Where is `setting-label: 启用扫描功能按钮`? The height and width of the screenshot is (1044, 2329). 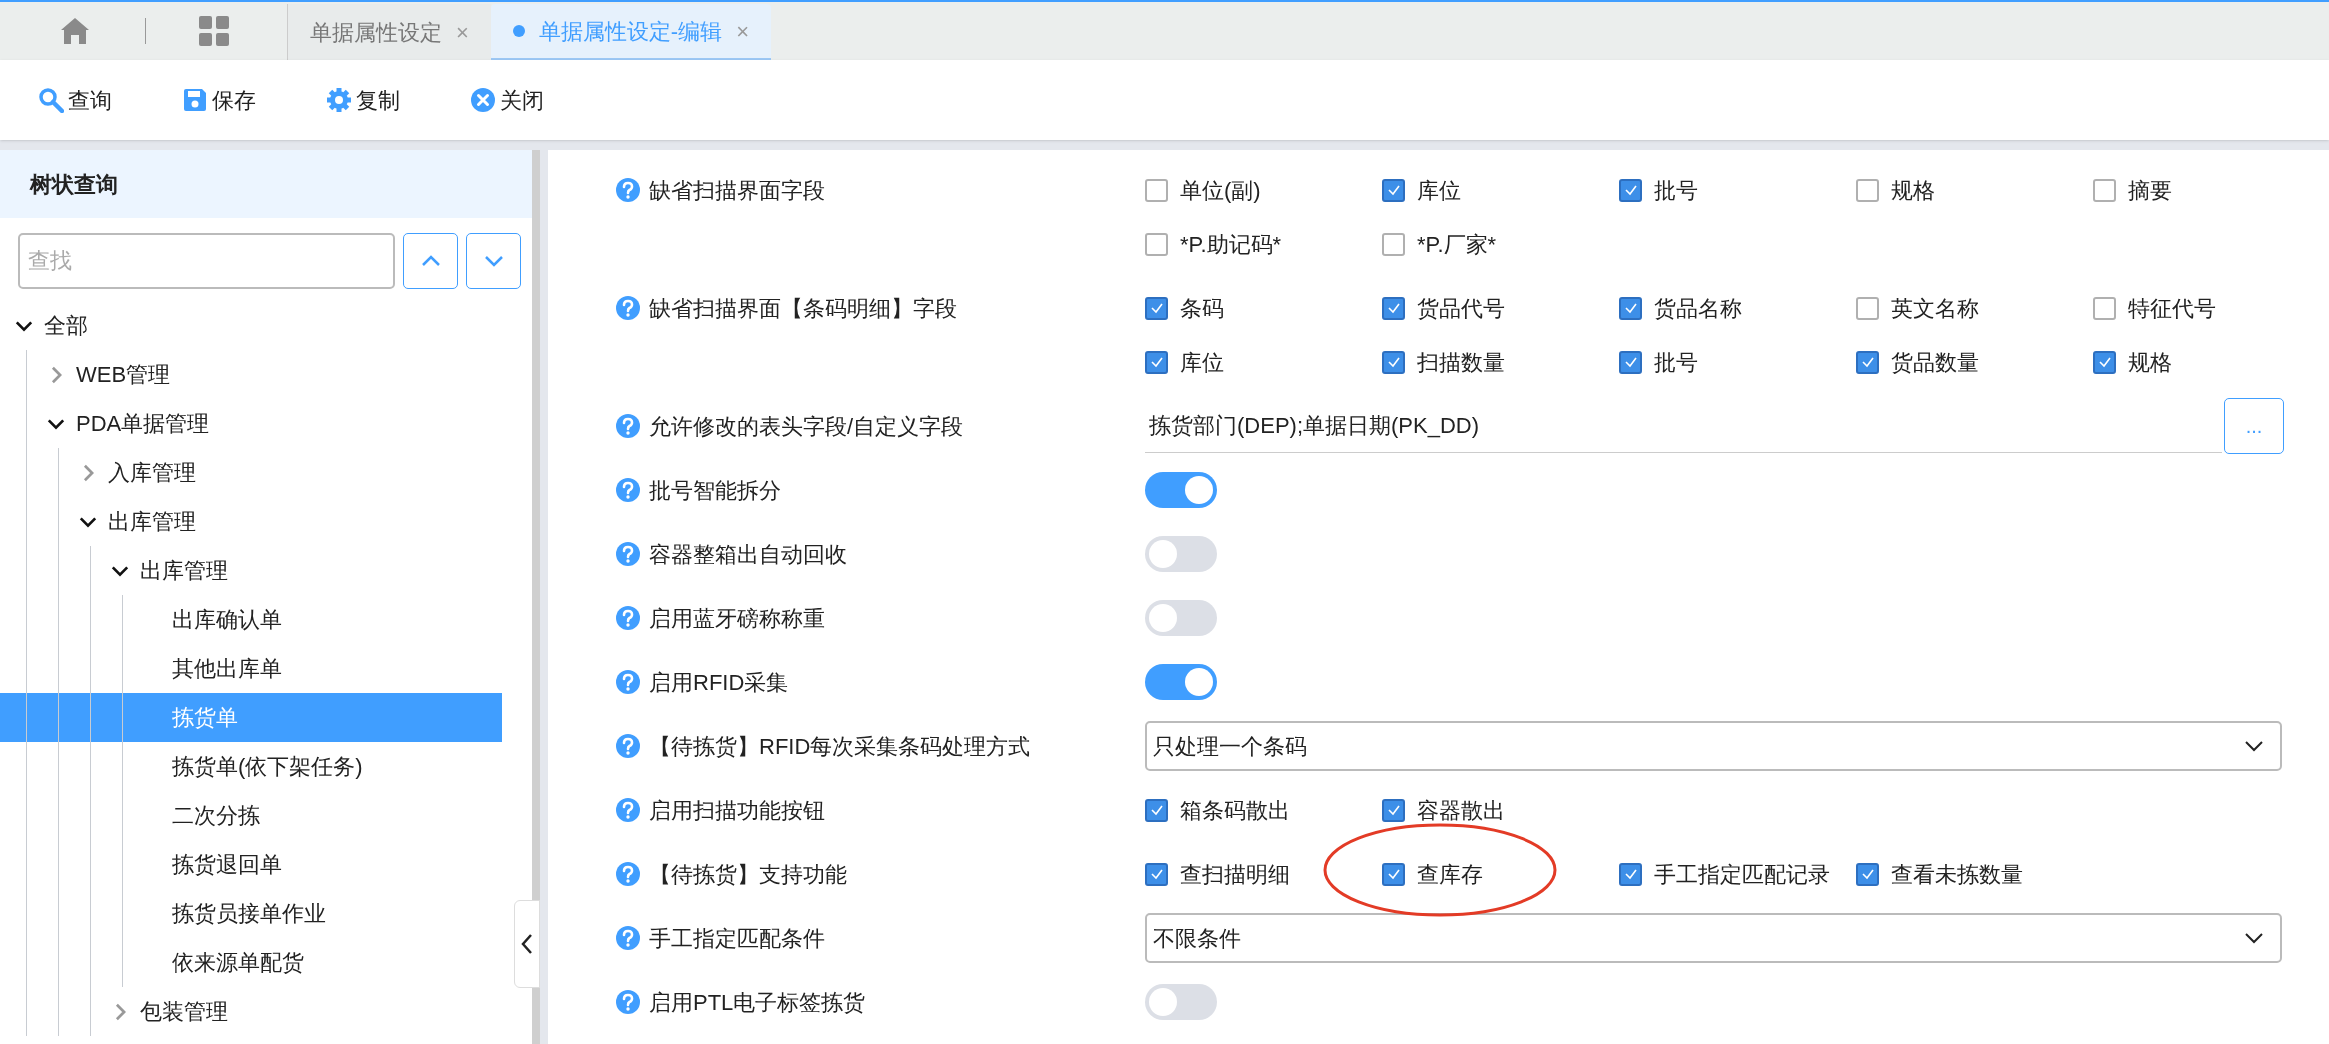 setting-label: 启用扫描功能按钮 is located at coordinates (737, 810).